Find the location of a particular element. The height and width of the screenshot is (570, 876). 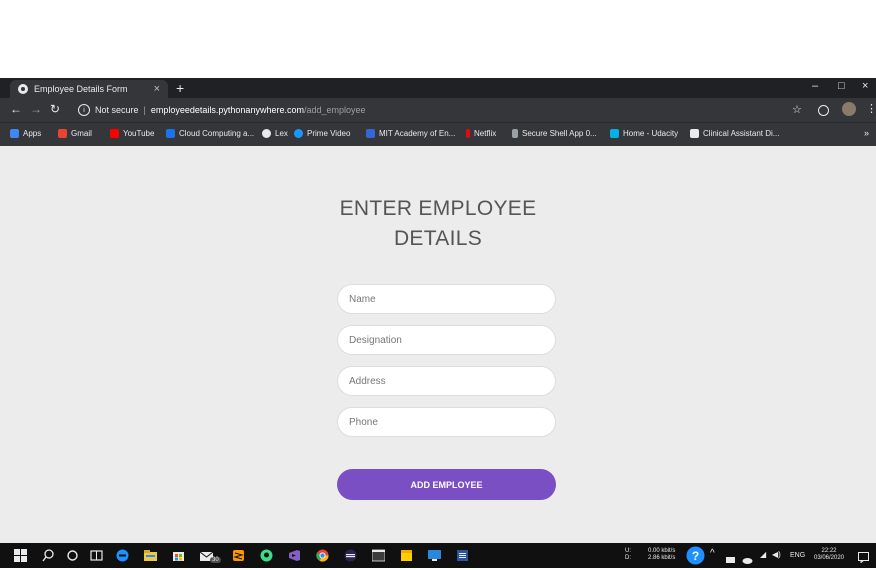

lex-icon is located at coordinates (266, 133).